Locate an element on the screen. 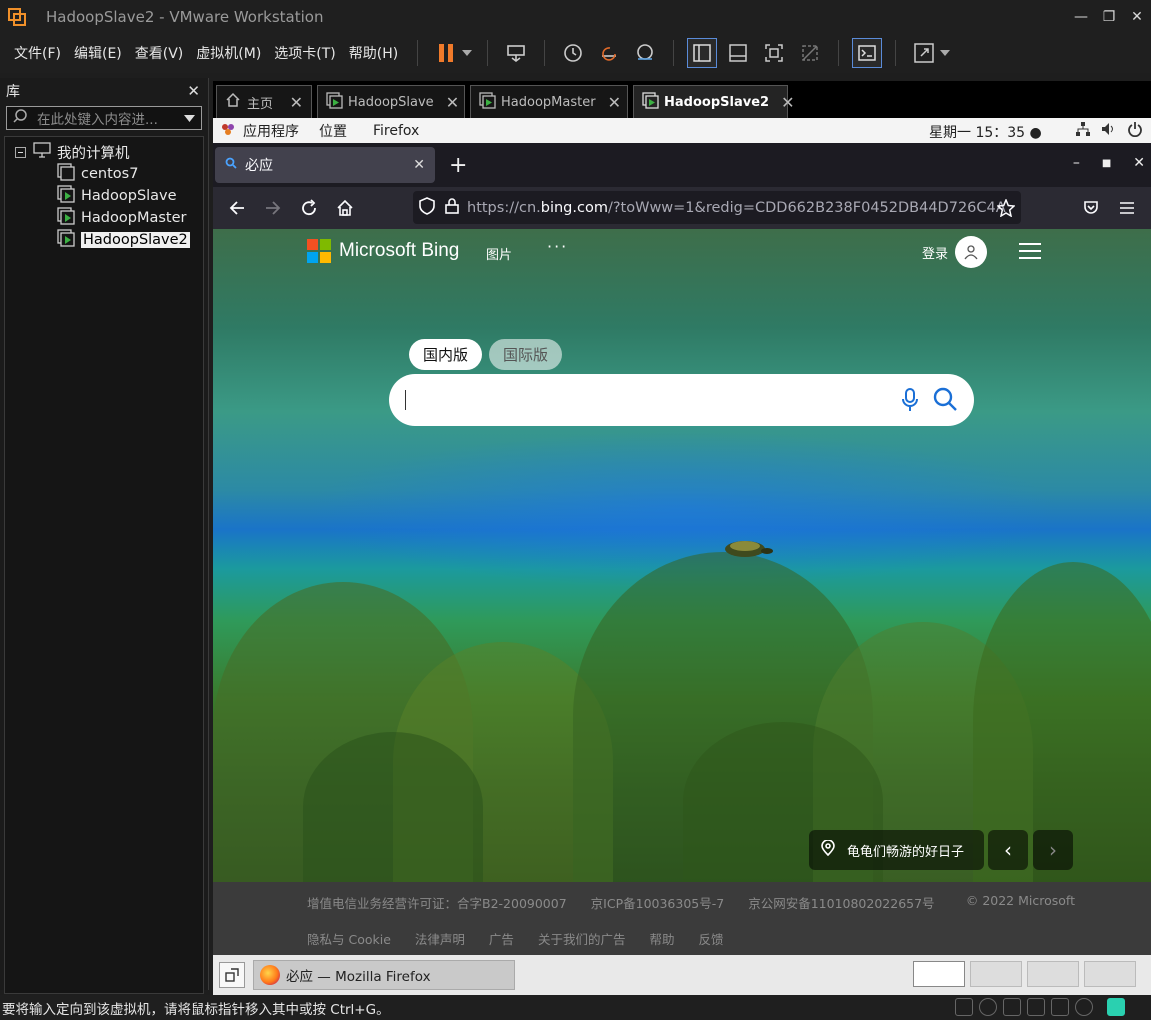 The width and height of the screenshot is (1151, 1020). show-desktop-icon is located at coordinates (232, 975).